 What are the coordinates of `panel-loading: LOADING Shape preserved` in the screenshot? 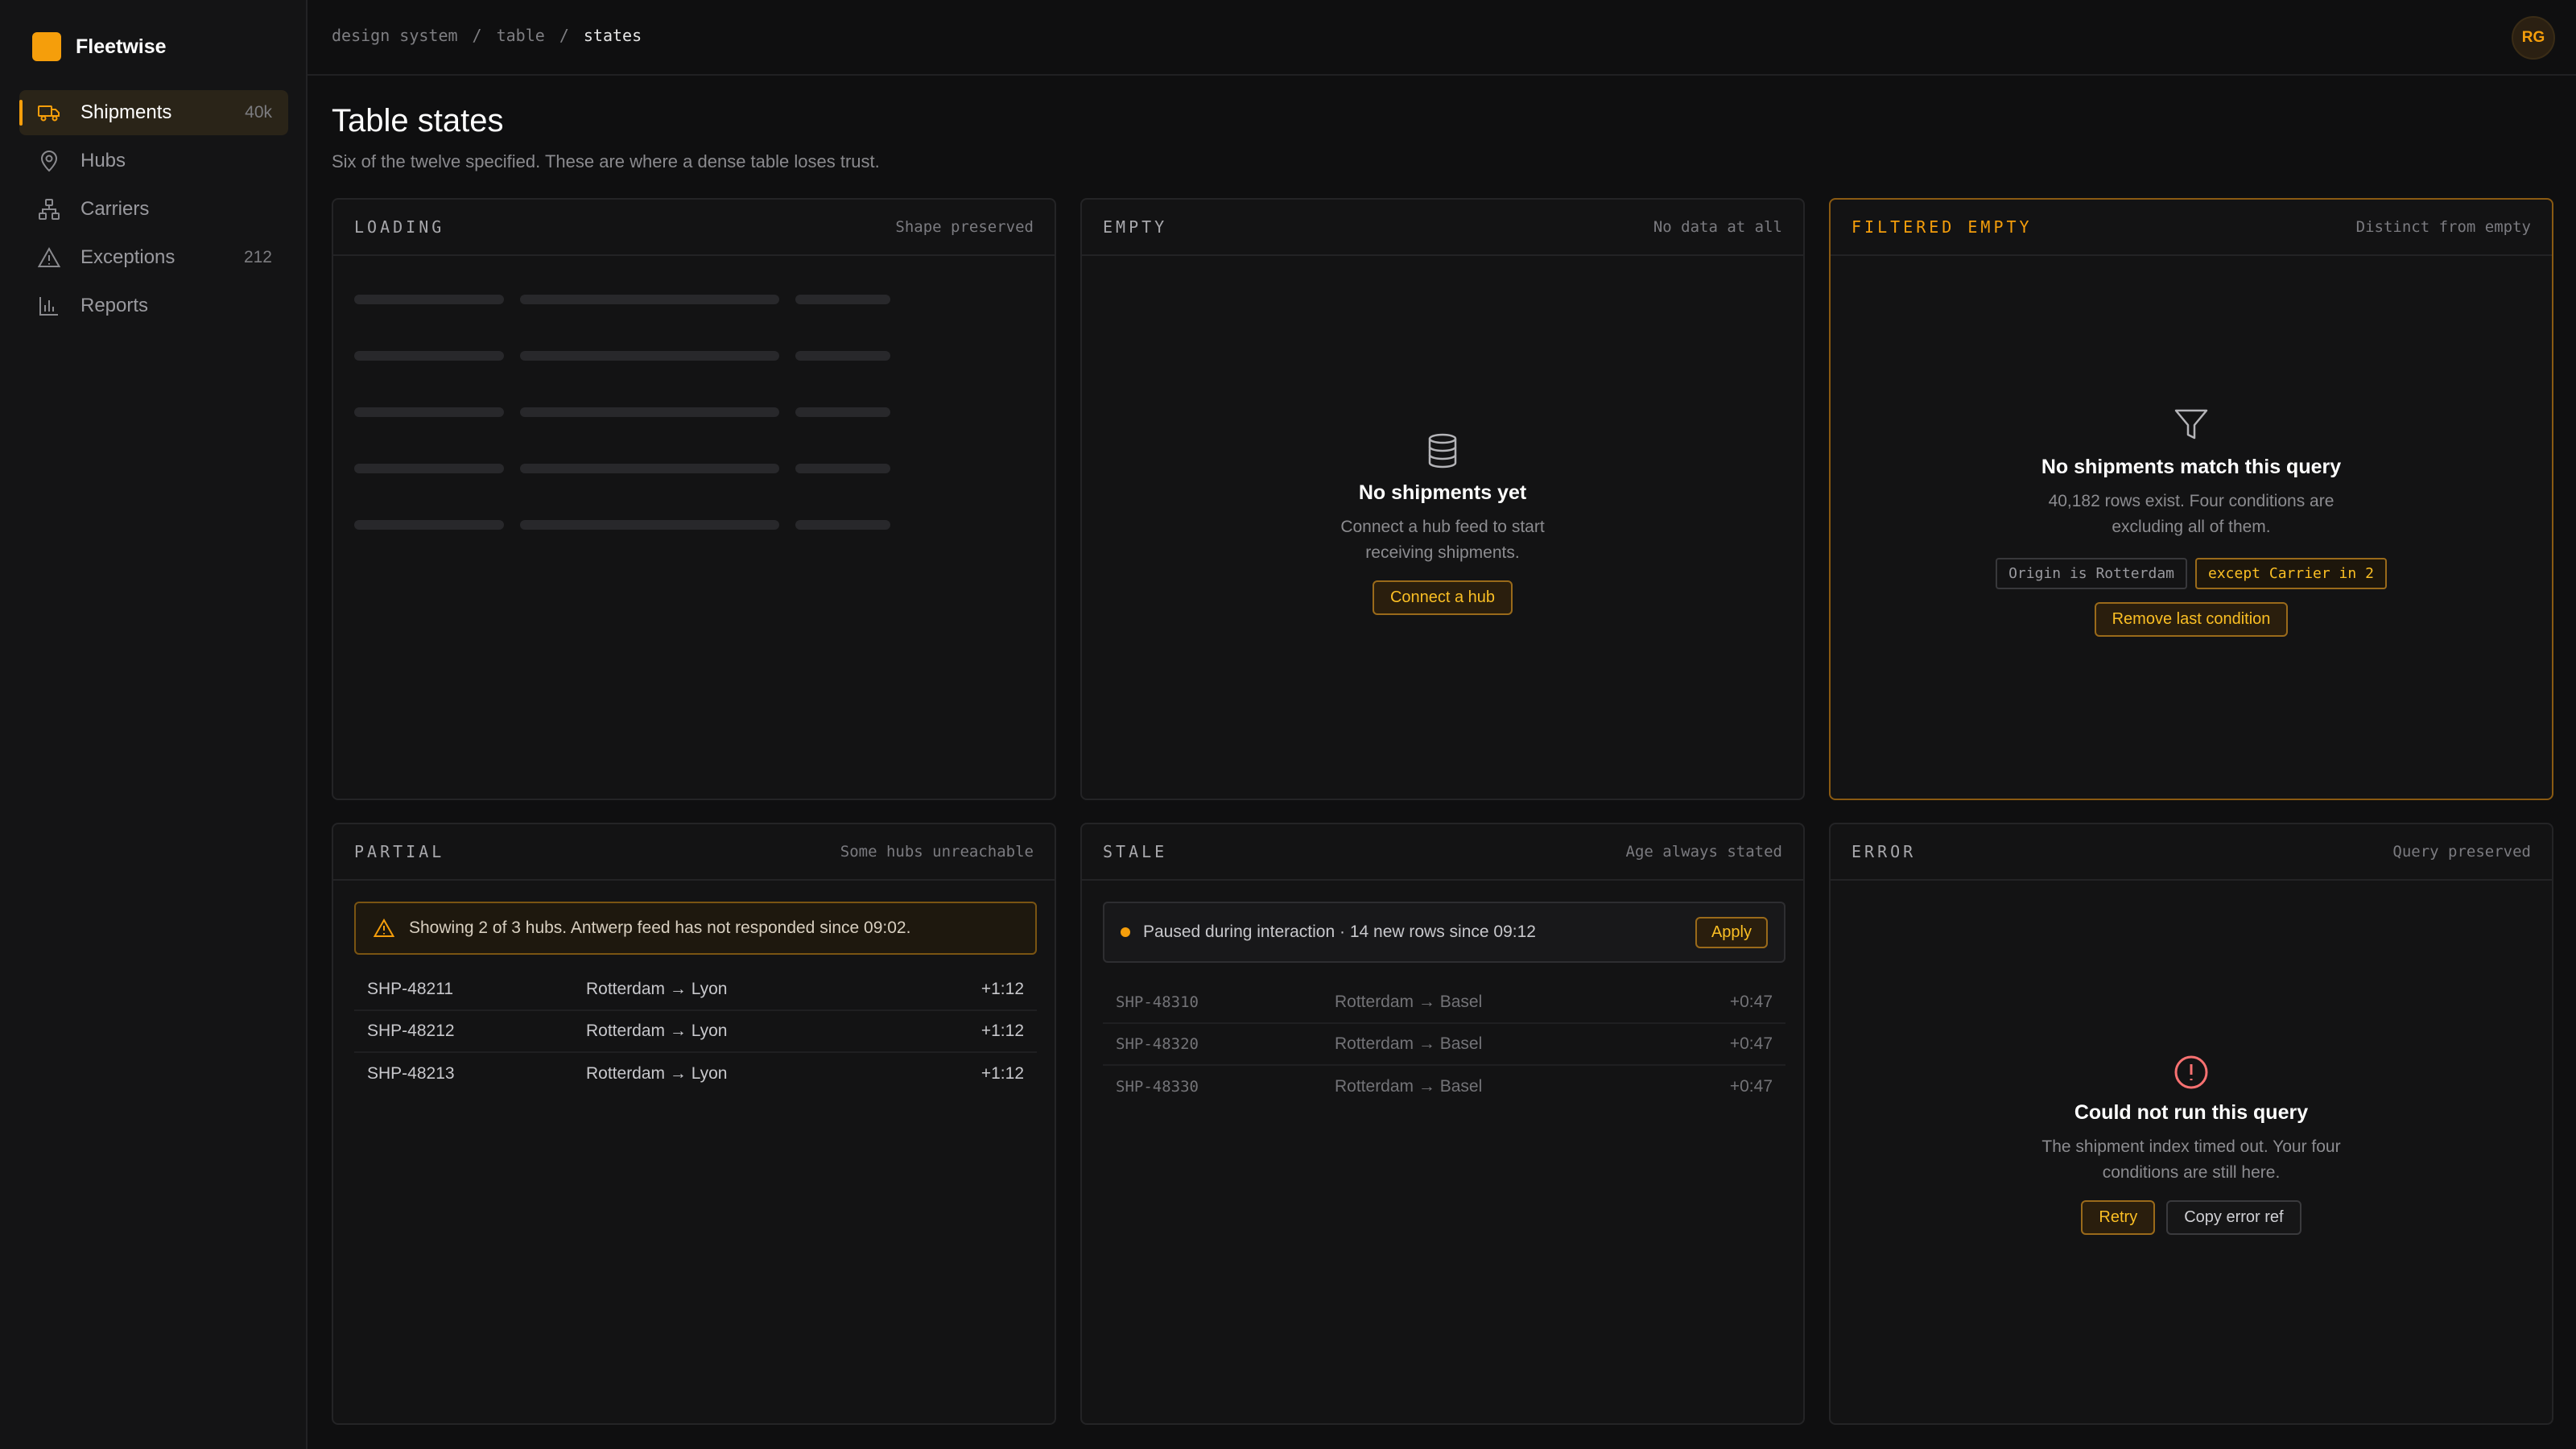 It's located at (694, 499).